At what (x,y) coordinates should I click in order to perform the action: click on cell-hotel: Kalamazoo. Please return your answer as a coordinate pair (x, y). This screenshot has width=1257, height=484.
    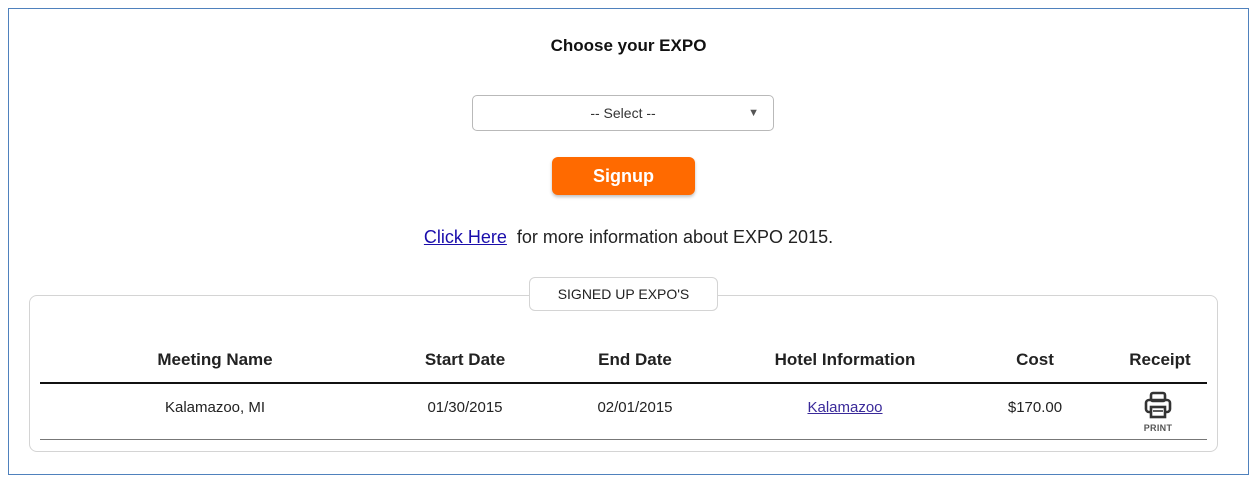
    Looking at the image, I should click on (845, 407).